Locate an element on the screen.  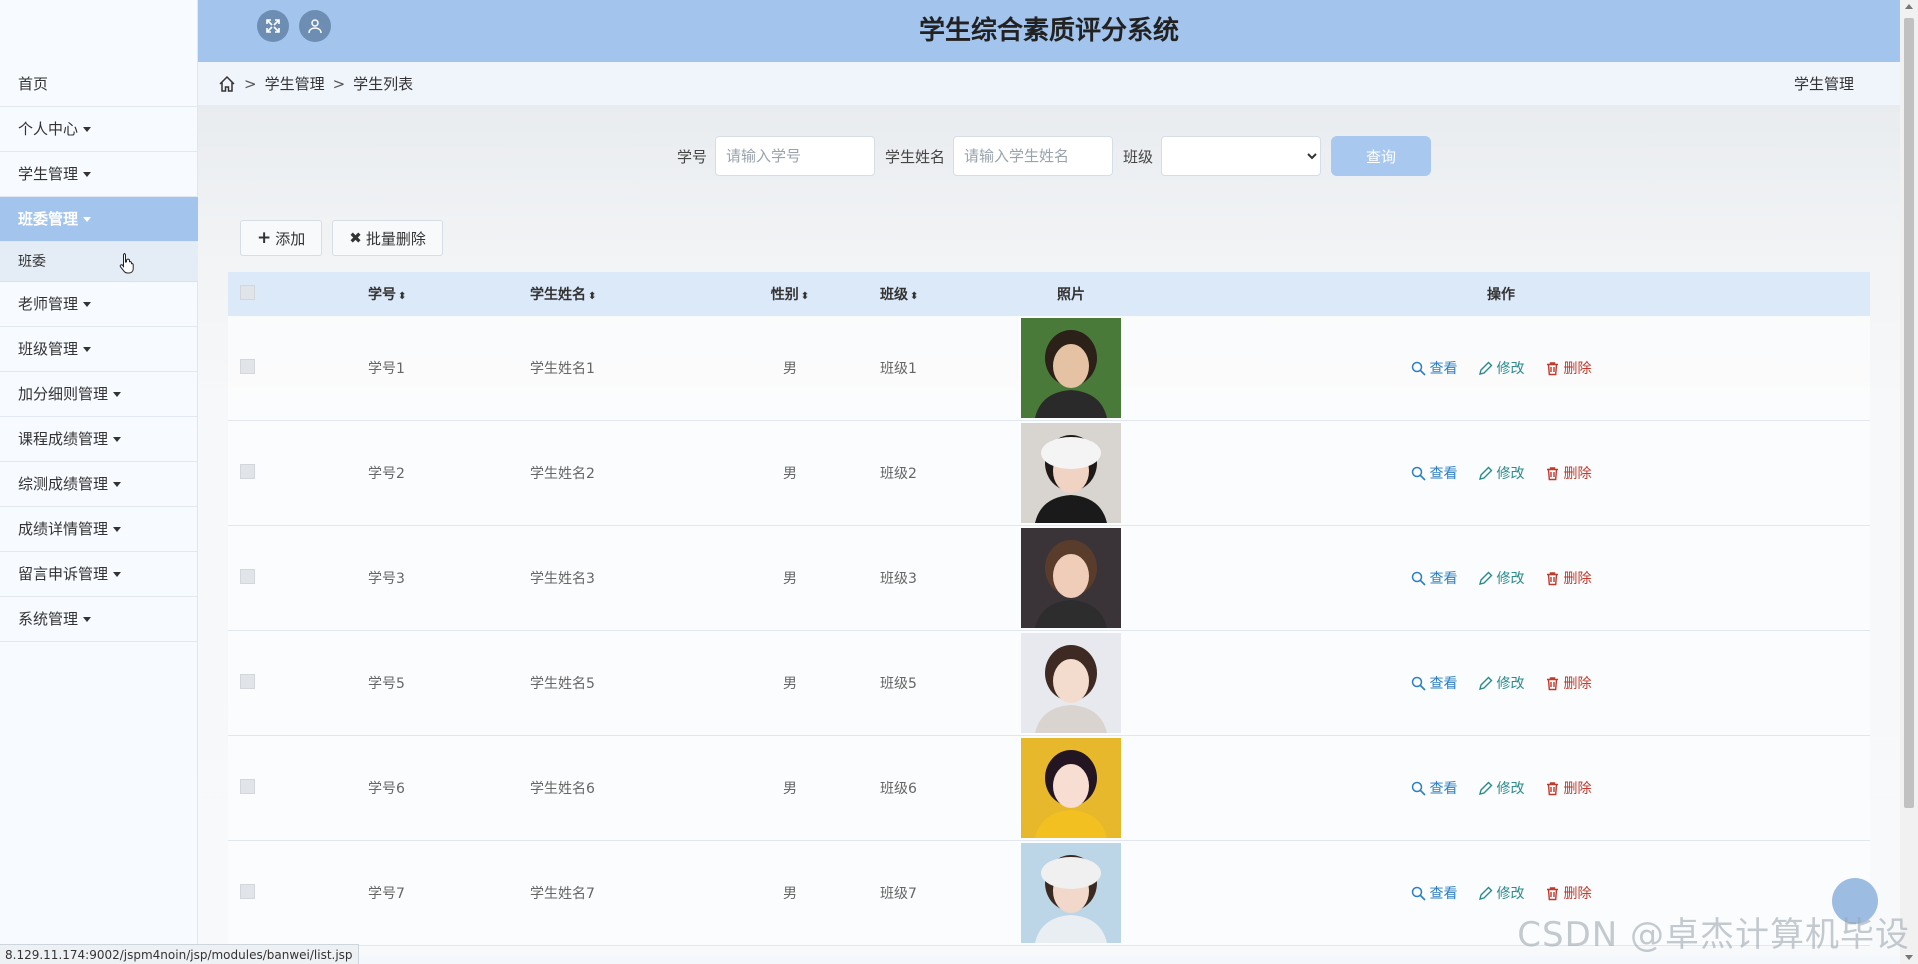
cell-student-no: 学号5 is located at coordinates (386, 684).